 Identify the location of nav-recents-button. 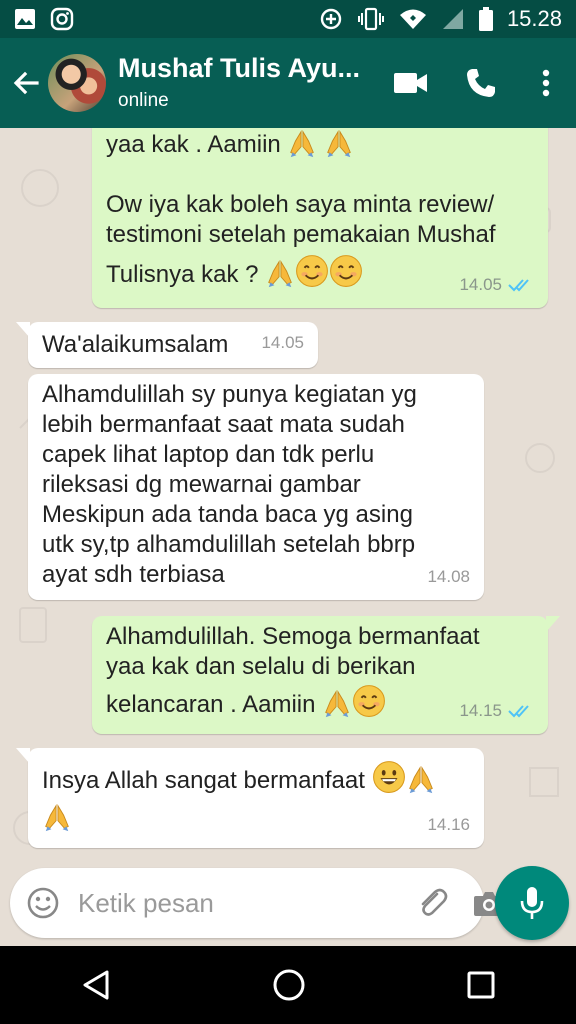
(481, 985).